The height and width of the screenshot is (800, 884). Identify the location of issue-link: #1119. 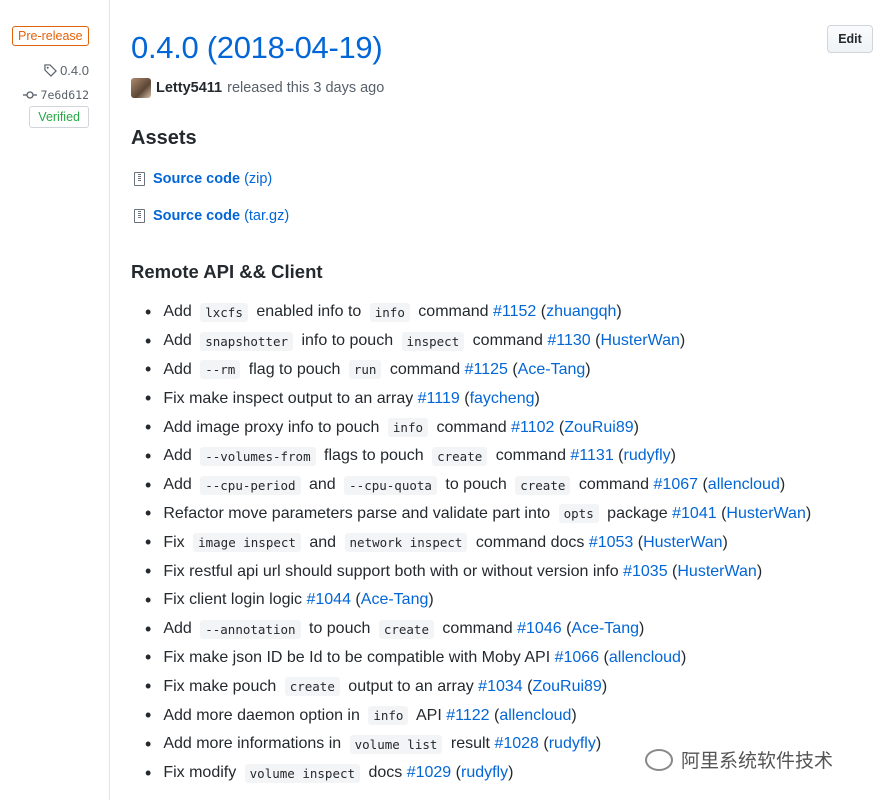
(439, 399).